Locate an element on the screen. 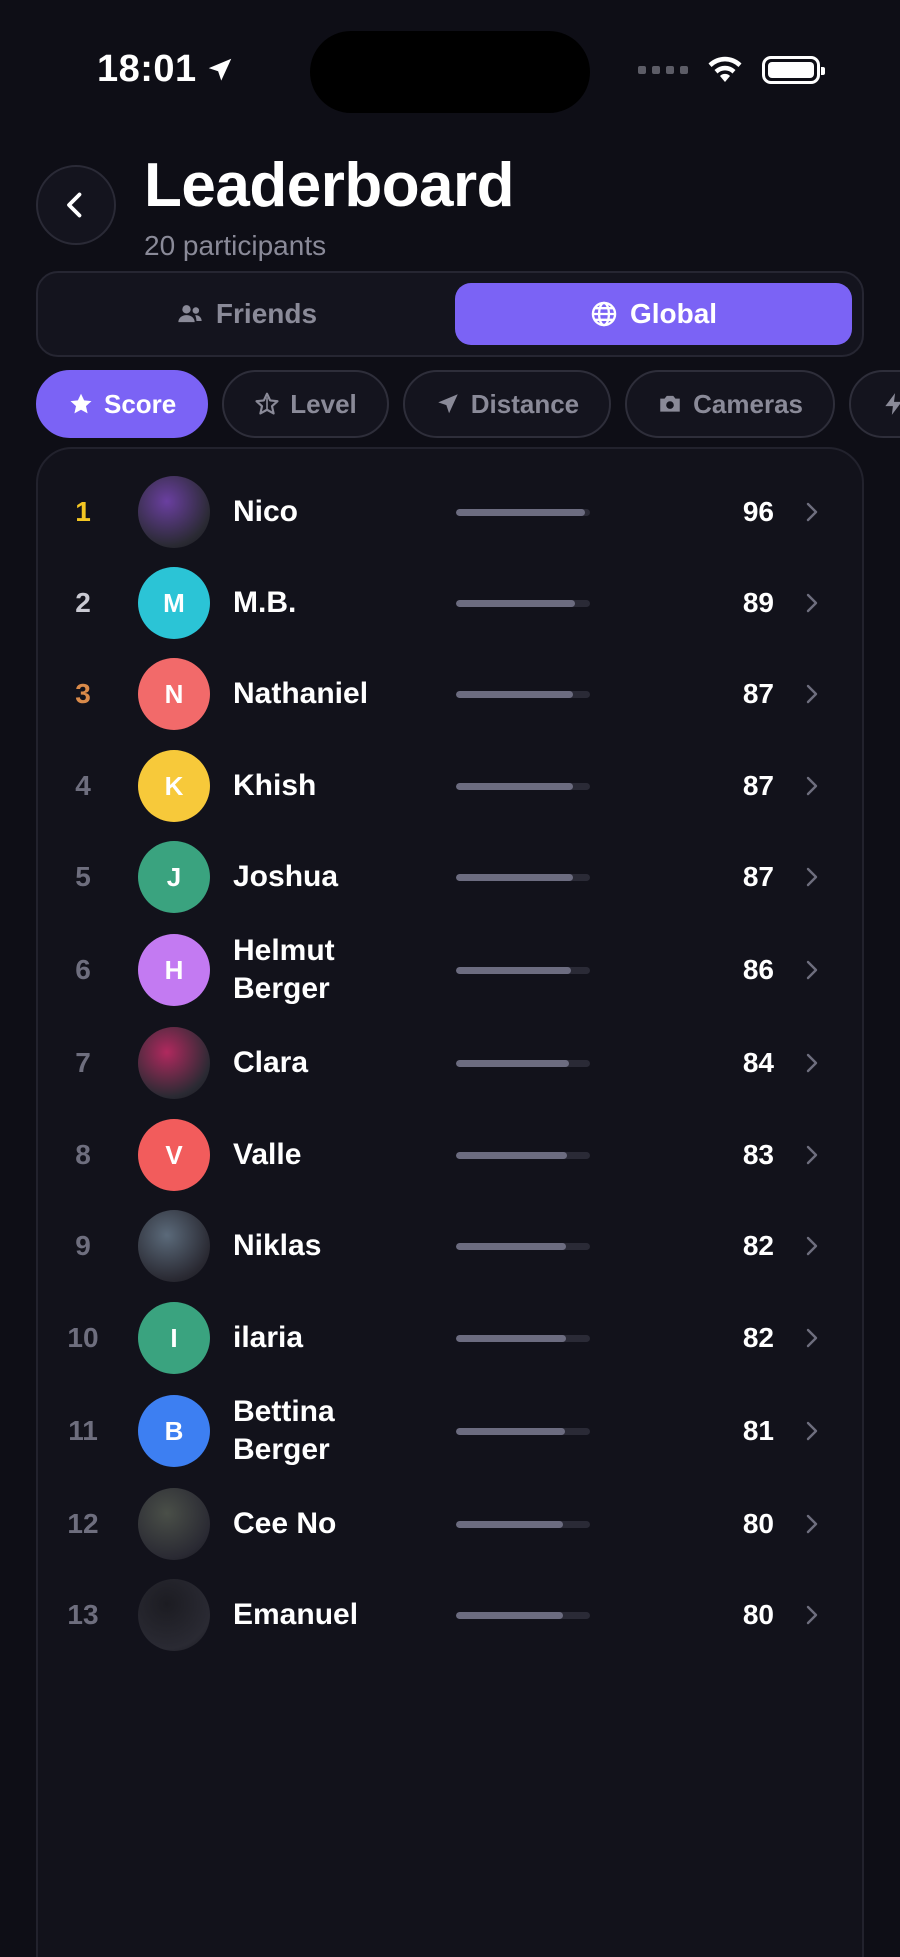 This screenshot has height=1957, width=900. avatar: I is located at coordinates (174, 1338).